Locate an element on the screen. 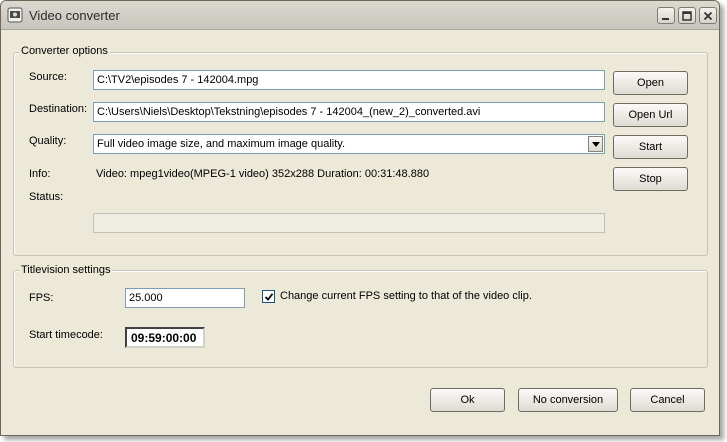 This screenshot has height=442, width=727. maximize-button is located at coordinates (687, 15).